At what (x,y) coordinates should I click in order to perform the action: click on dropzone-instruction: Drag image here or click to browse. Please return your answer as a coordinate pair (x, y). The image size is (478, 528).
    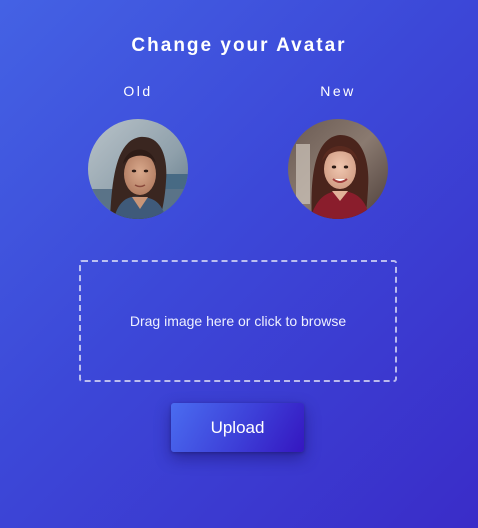
    Looking at the image, I should click on (238, 321).